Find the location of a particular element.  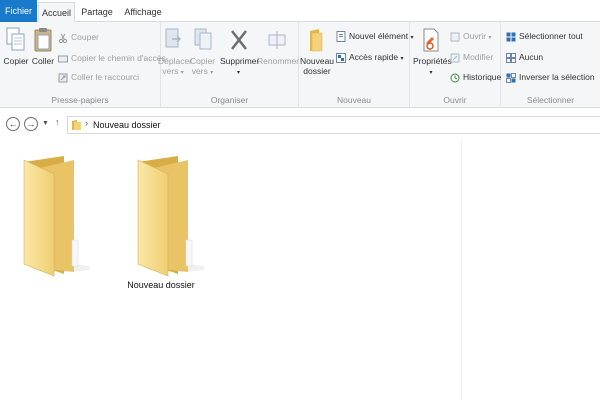

folder-item-name: Nouveau dossier is located at coordinates (161, 285).